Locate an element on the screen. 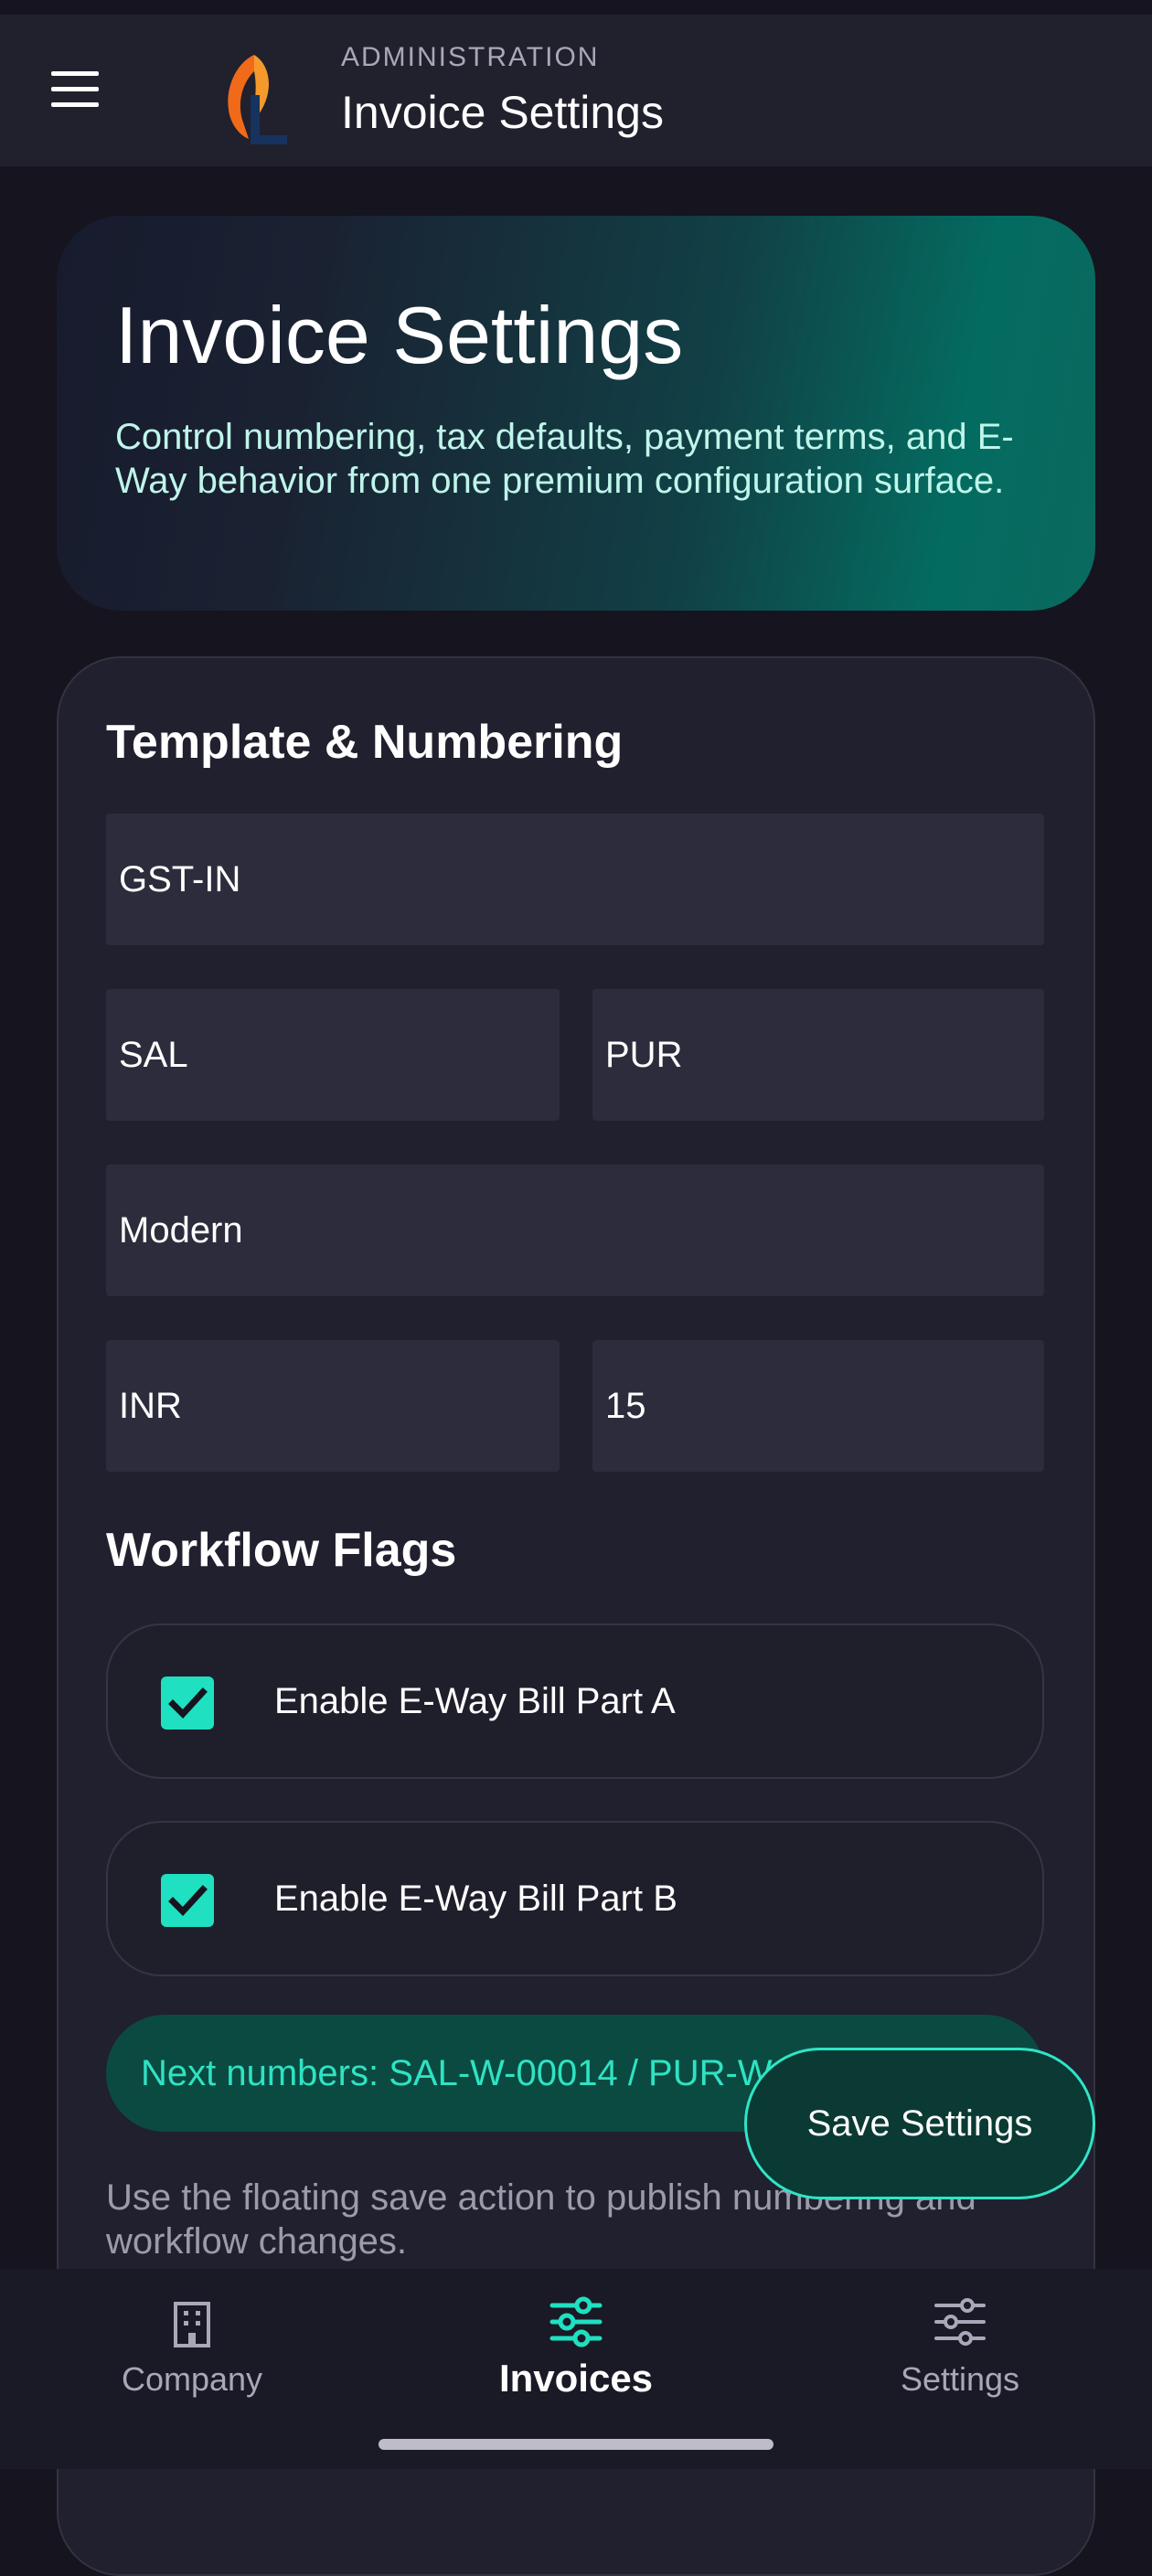  app-logo is located at coordinates (254, 100).